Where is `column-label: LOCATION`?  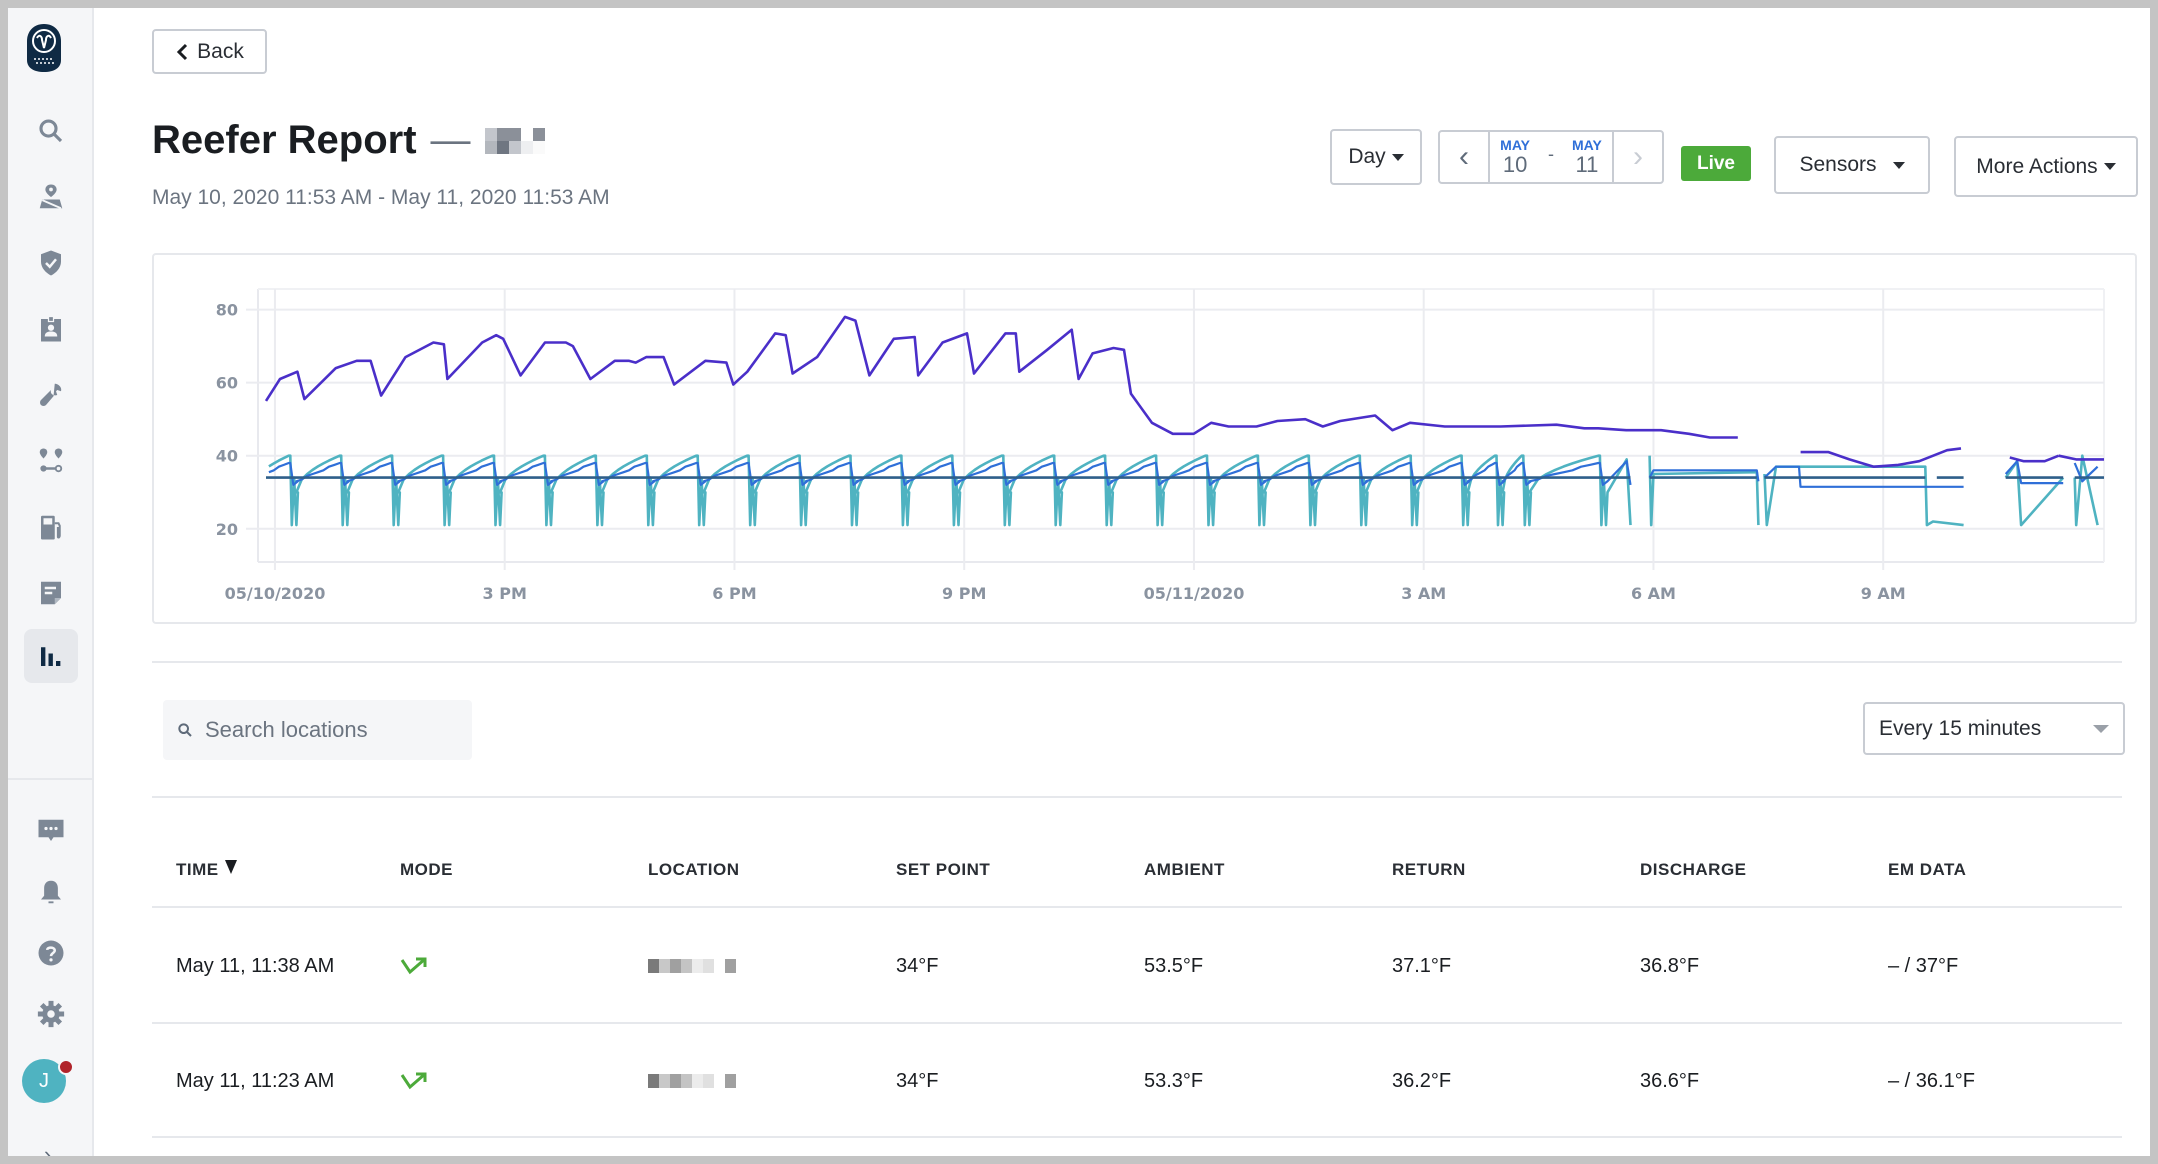
column-label: LOCATION is located at coordinates (694, 869).